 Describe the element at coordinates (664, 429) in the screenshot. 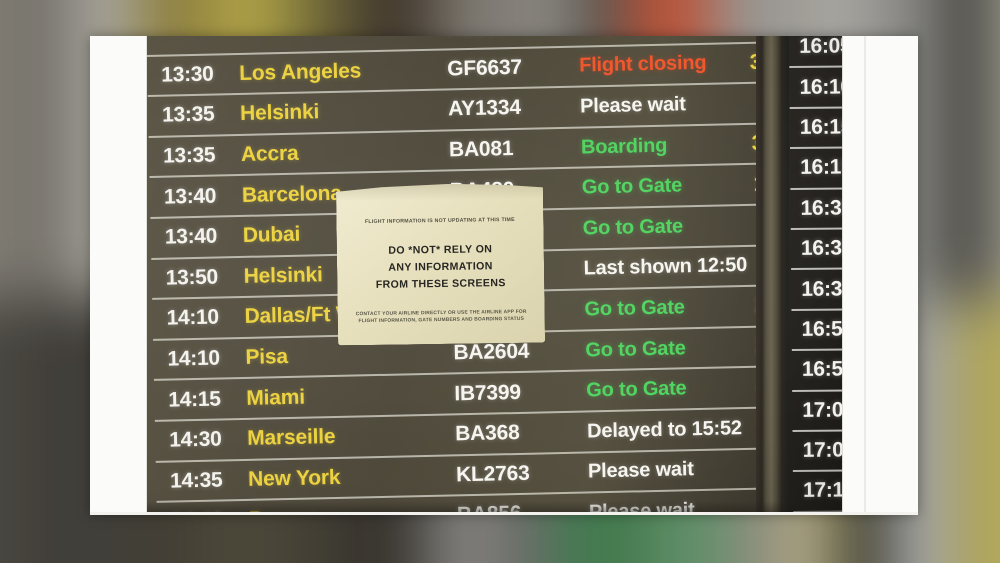

I see `flight-status: Delayed to 15:52` at that location.